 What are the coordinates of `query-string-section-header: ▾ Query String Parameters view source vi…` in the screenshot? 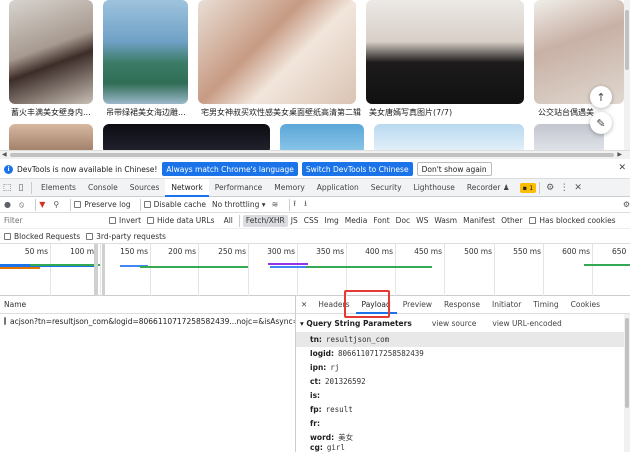 It's located at (463, 323).